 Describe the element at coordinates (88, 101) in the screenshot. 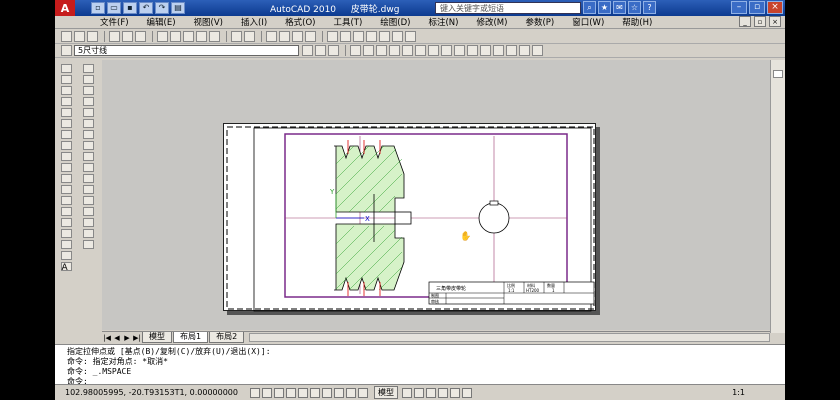

I see `offset-icon` at that location.